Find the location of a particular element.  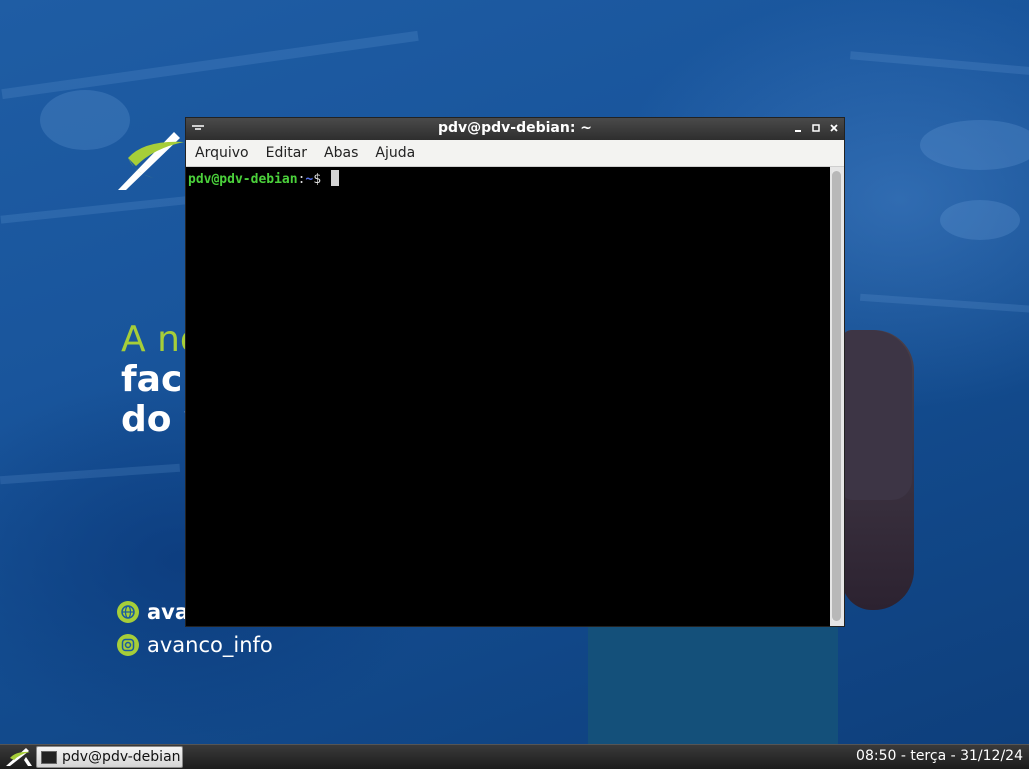

menu-bar: Arquivo Editar Abas Ajuda is located at coordinates (515, 153).